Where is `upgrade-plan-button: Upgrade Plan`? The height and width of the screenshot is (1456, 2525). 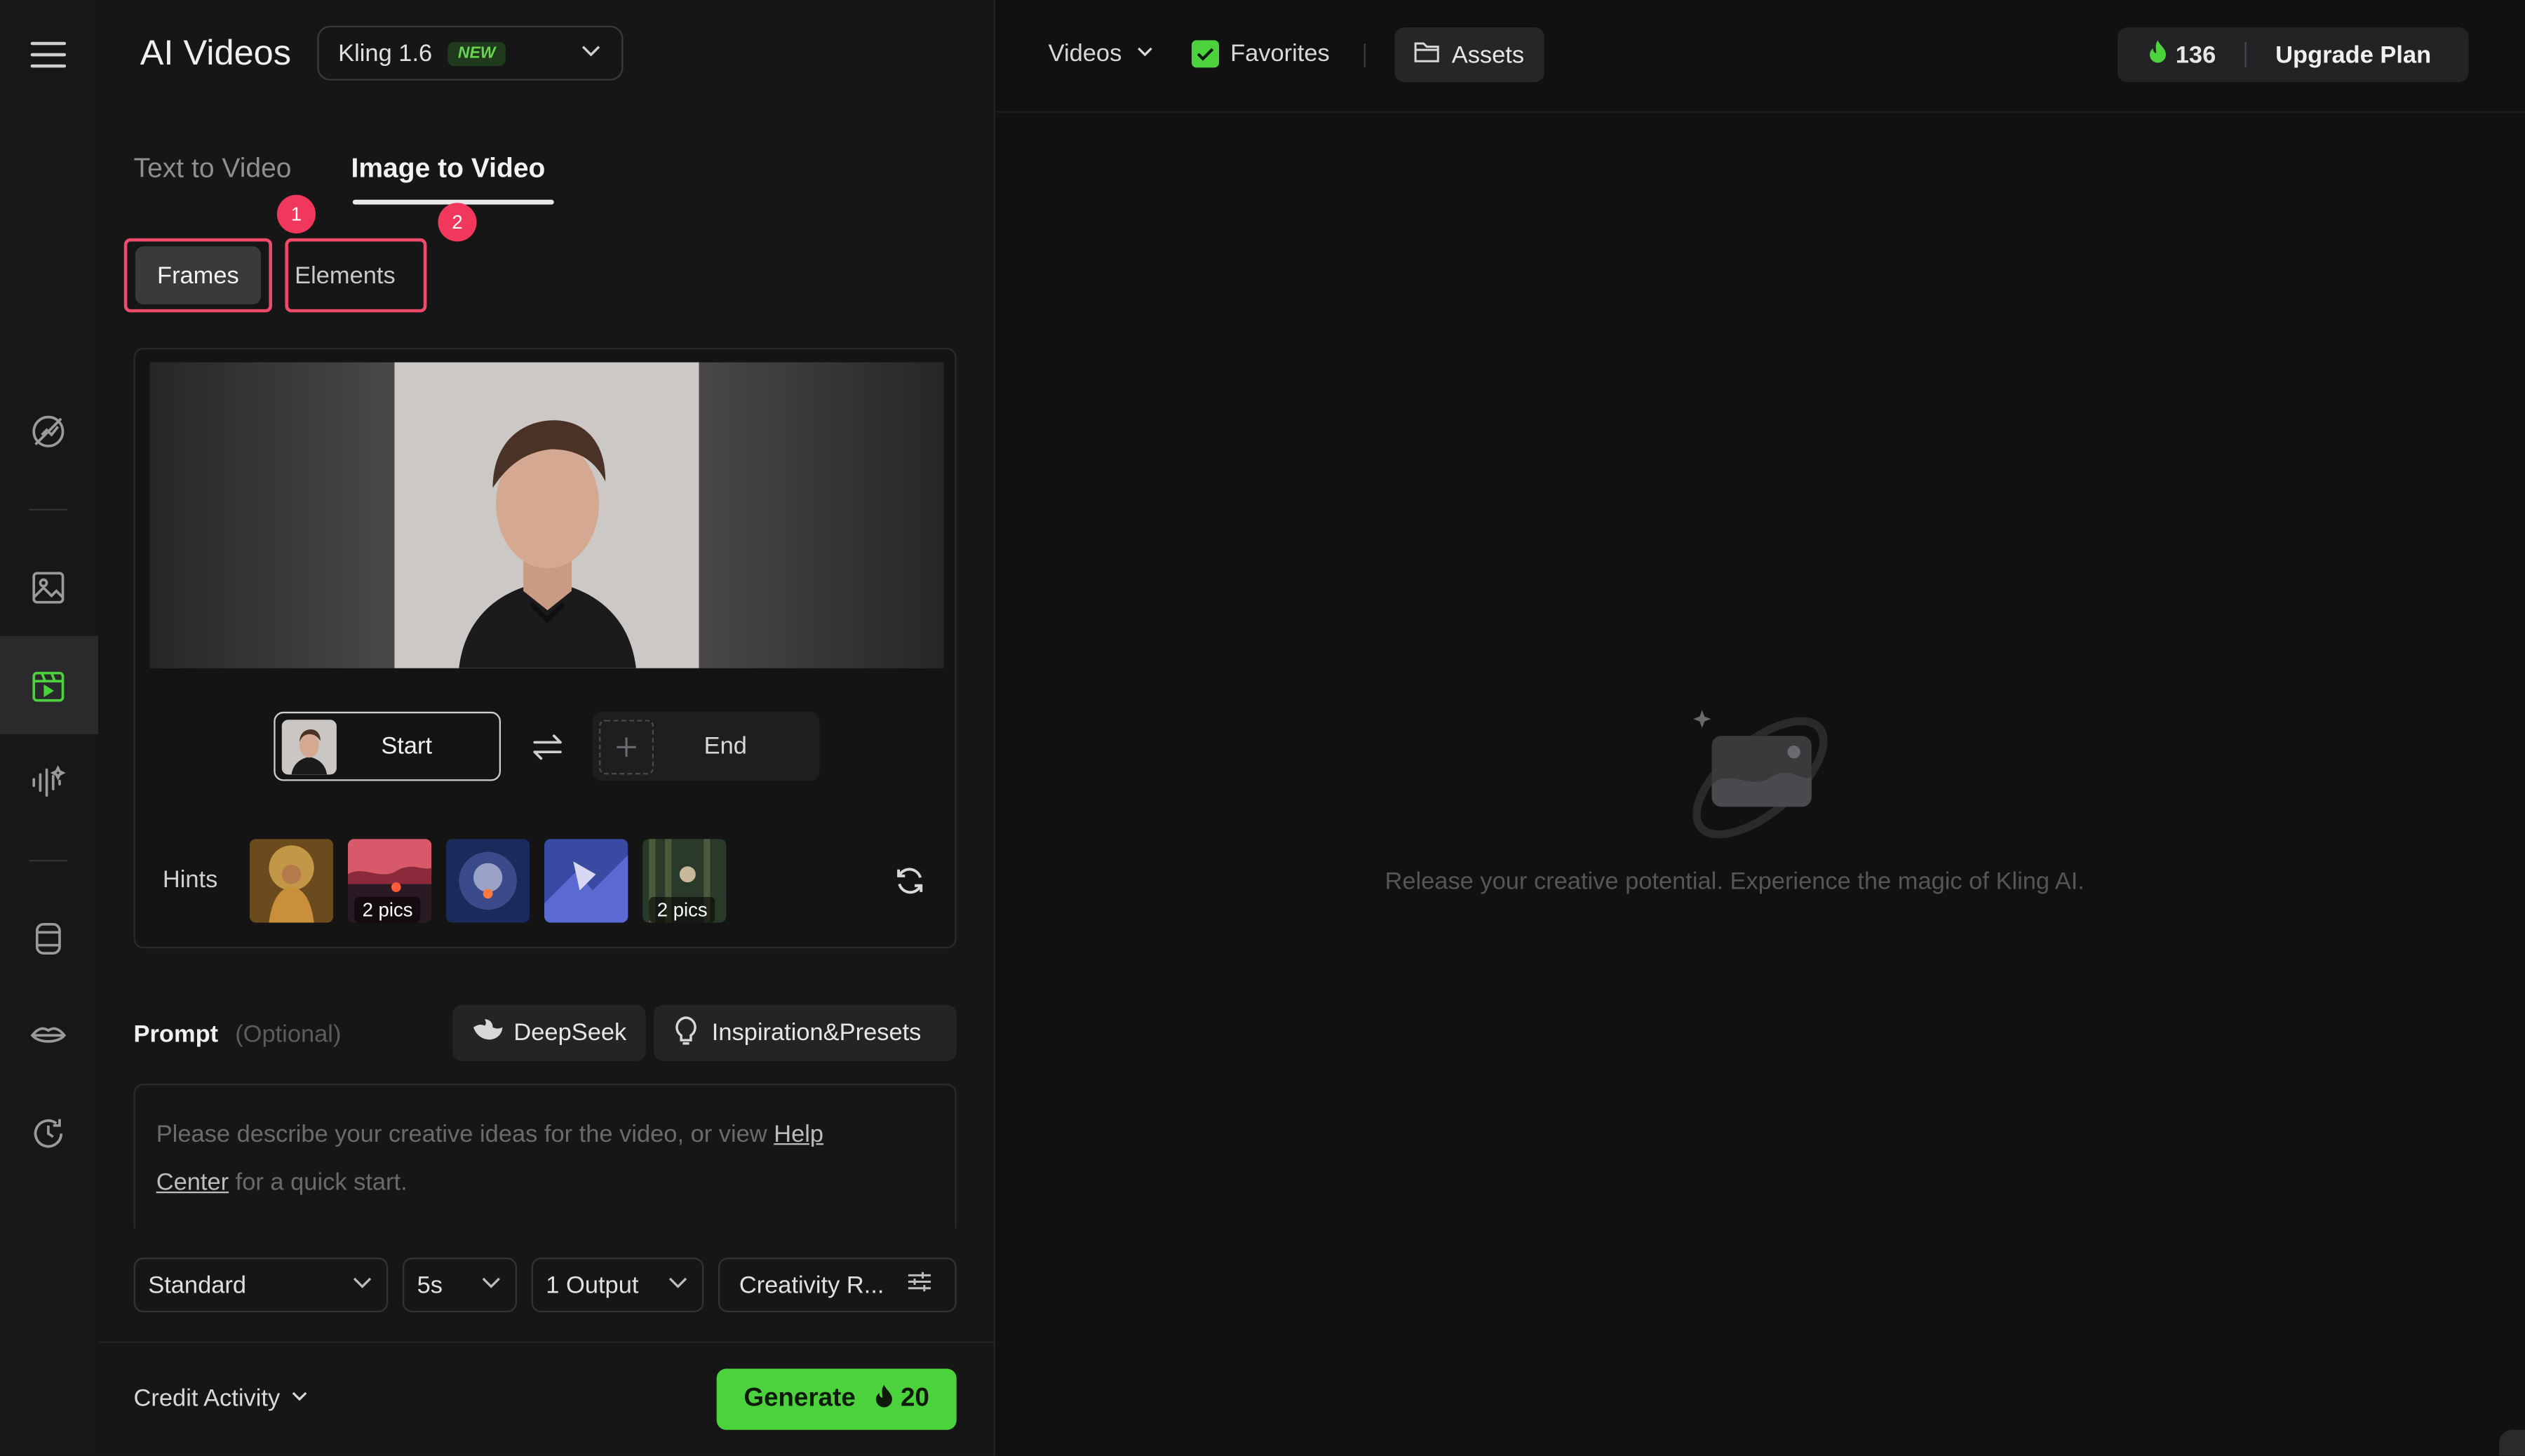 upgrade-plan-button: Upgrade Plan is located at coordinates (2353, 55).